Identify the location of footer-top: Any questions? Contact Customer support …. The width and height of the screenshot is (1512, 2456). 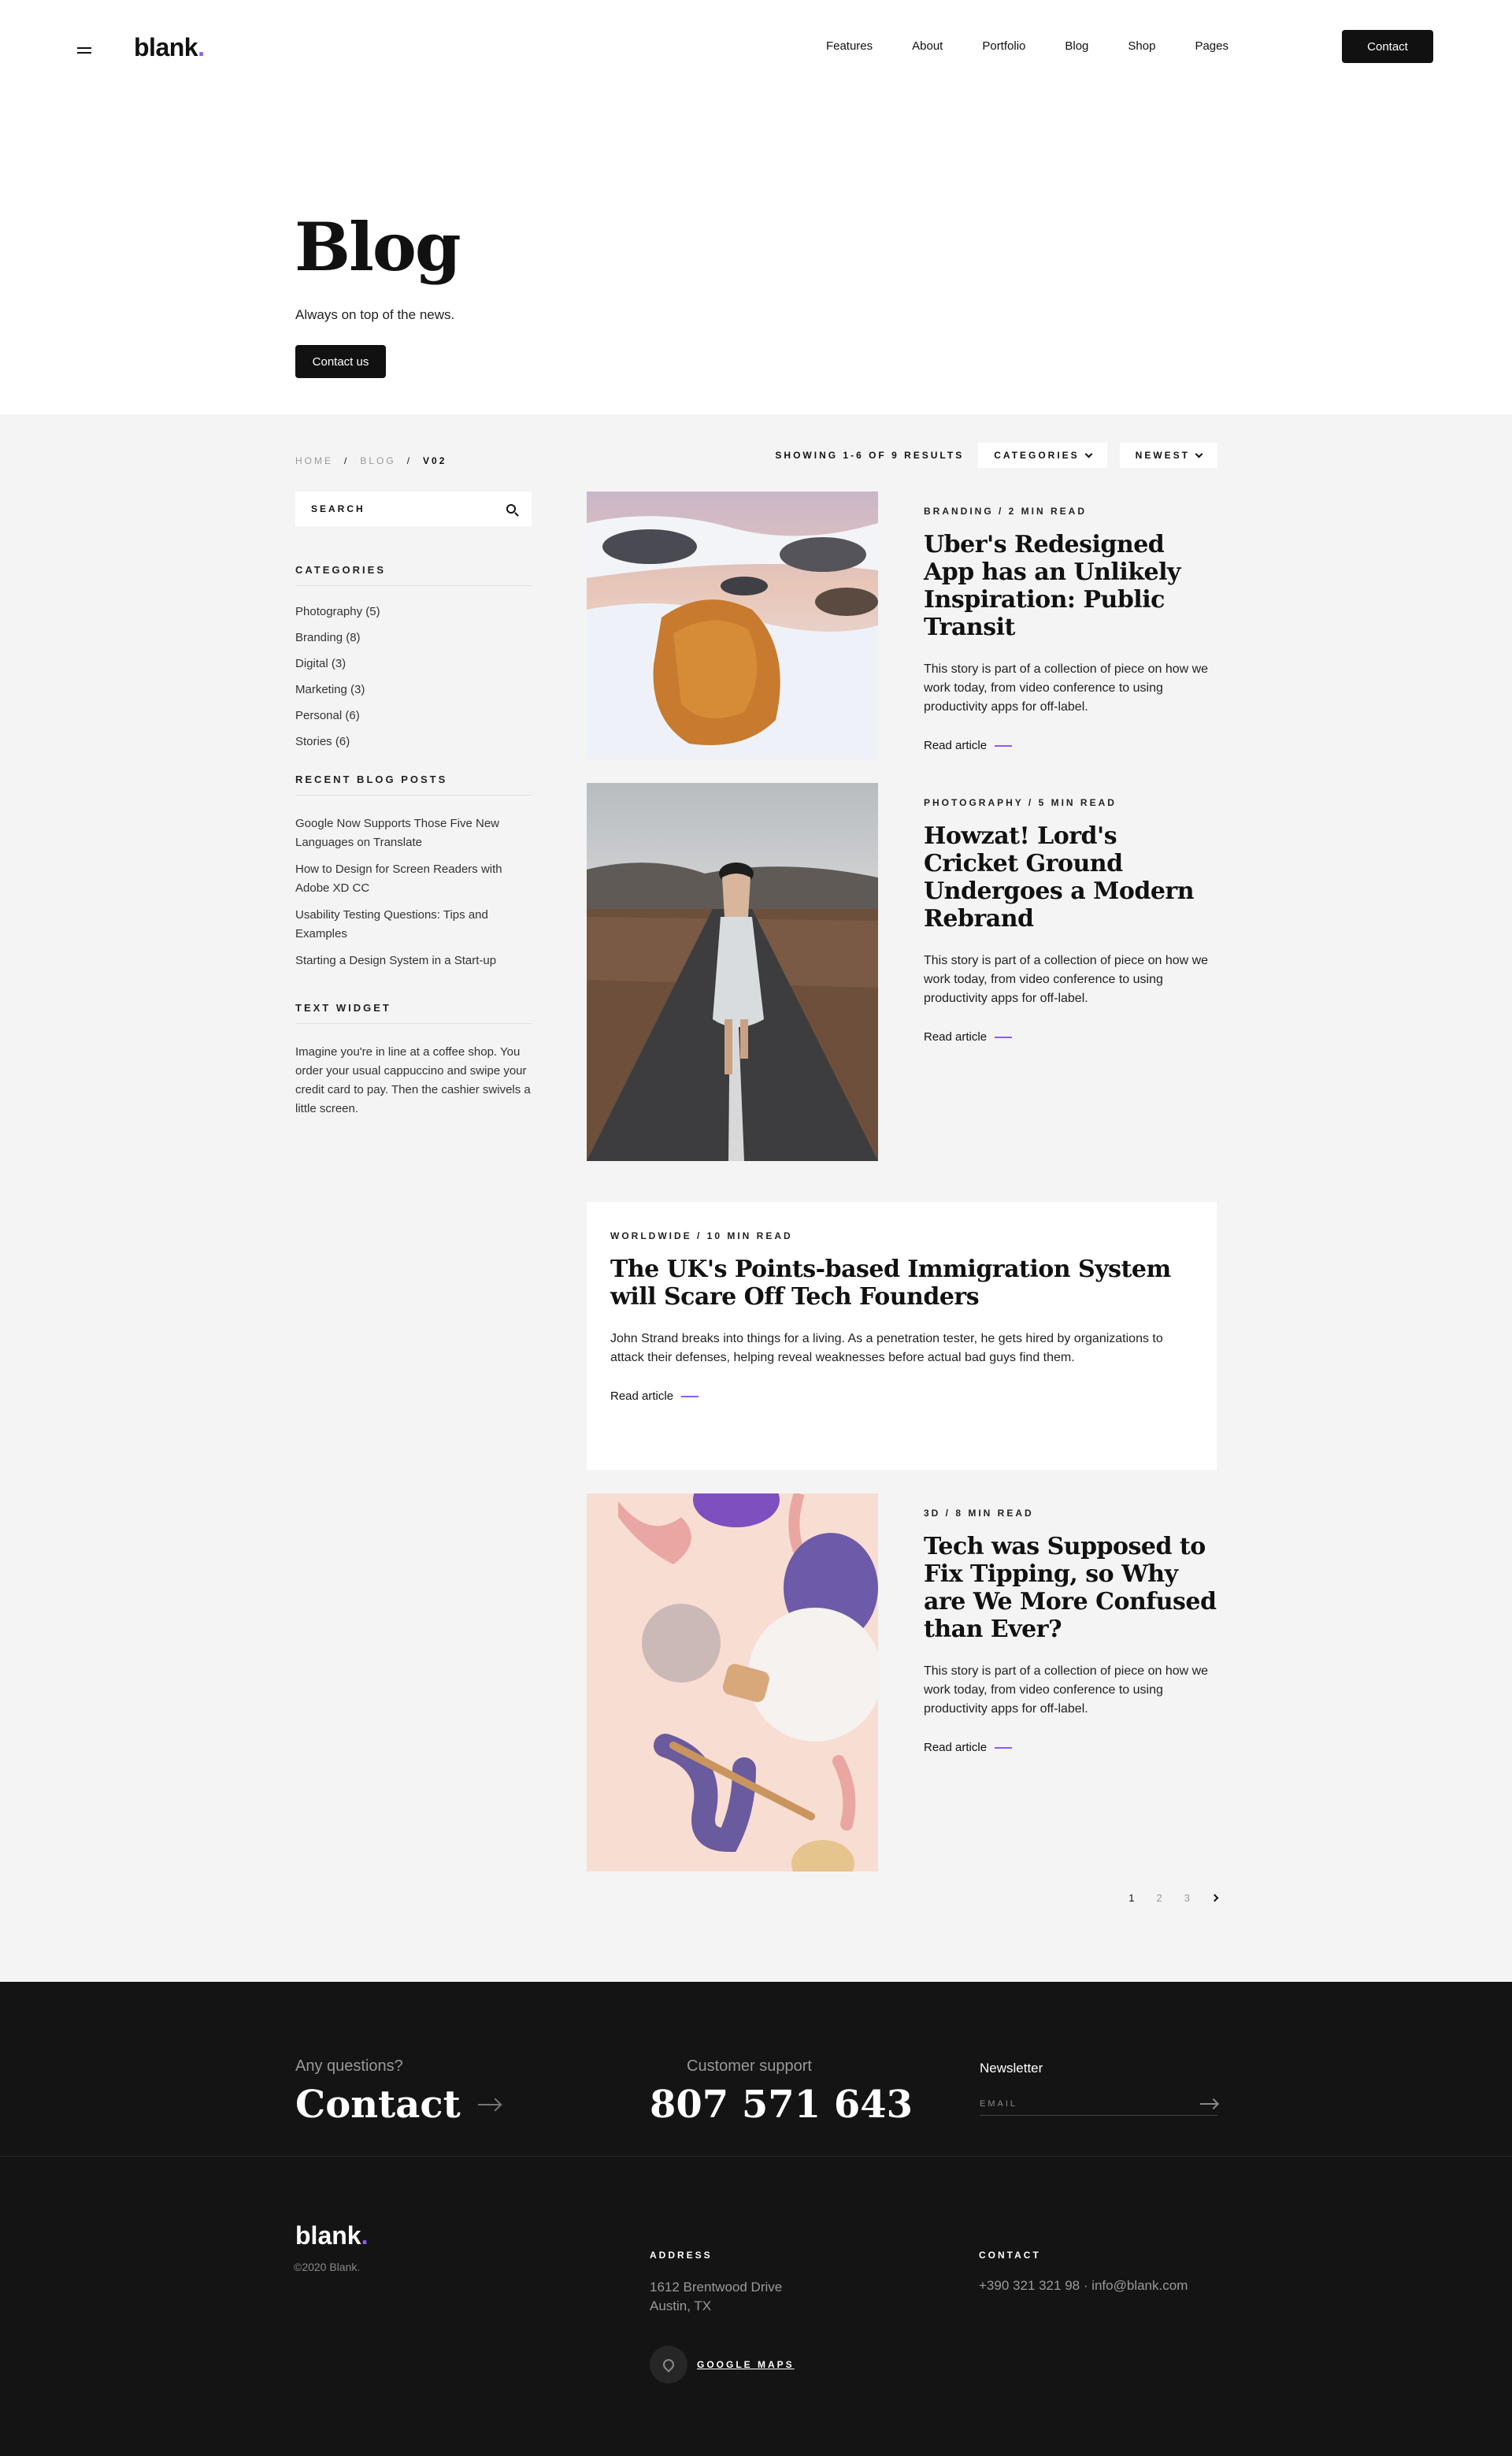
(756, 2069).